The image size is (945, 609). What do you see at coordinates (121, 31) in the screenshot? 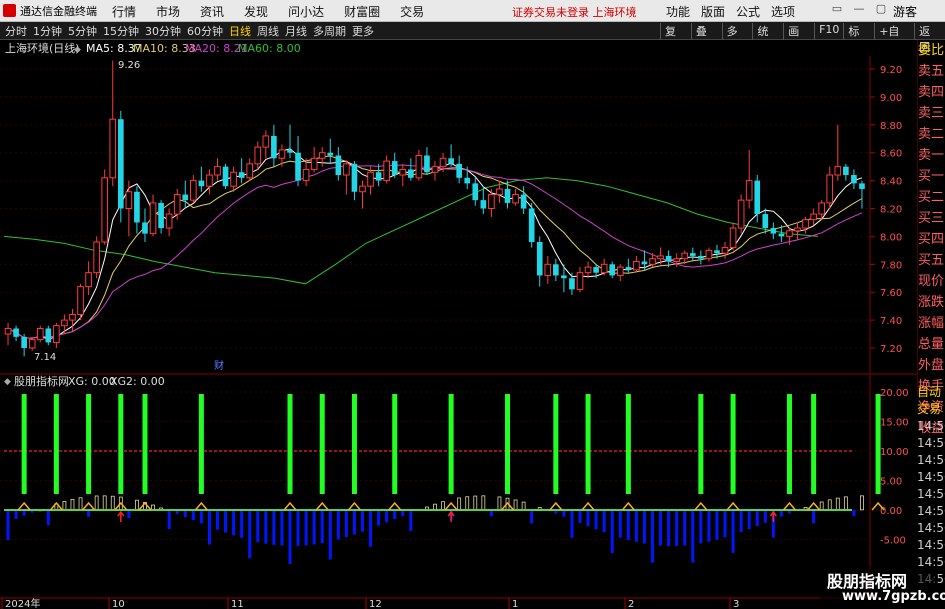
I see `tab-15min: 15分钟` at bounding box center [121, 31].